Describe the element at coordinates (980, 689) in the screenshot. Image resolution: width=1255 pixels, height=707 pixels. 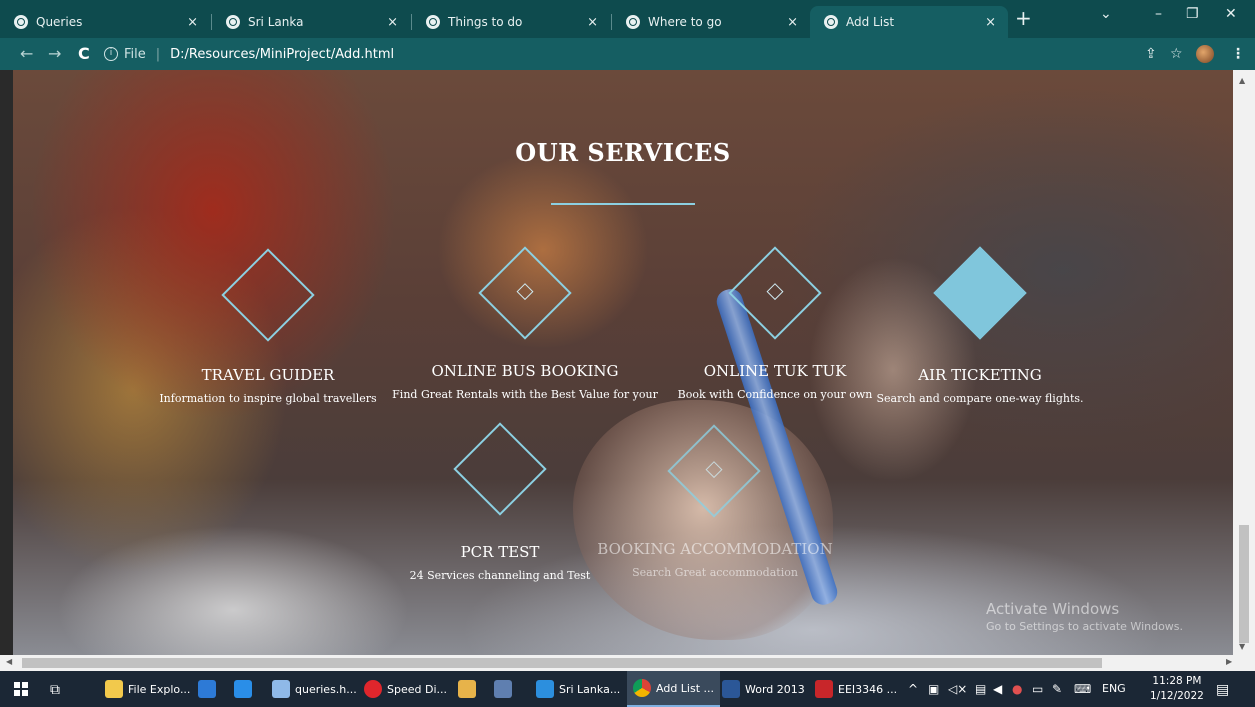
I see `network-icon: ▤` at that location.